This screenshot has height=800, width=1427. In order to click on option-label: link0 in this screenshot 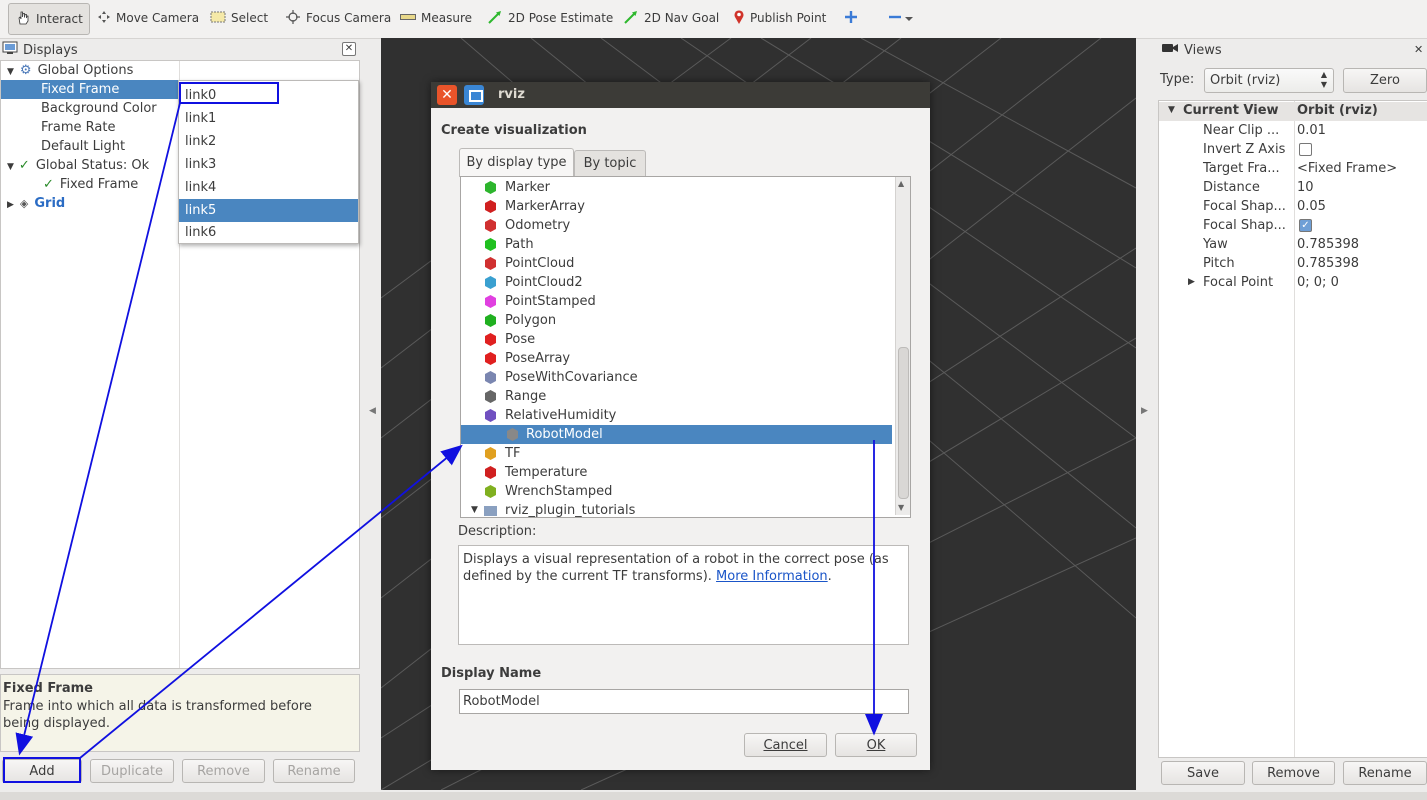, I will do `click(201, 95)`.